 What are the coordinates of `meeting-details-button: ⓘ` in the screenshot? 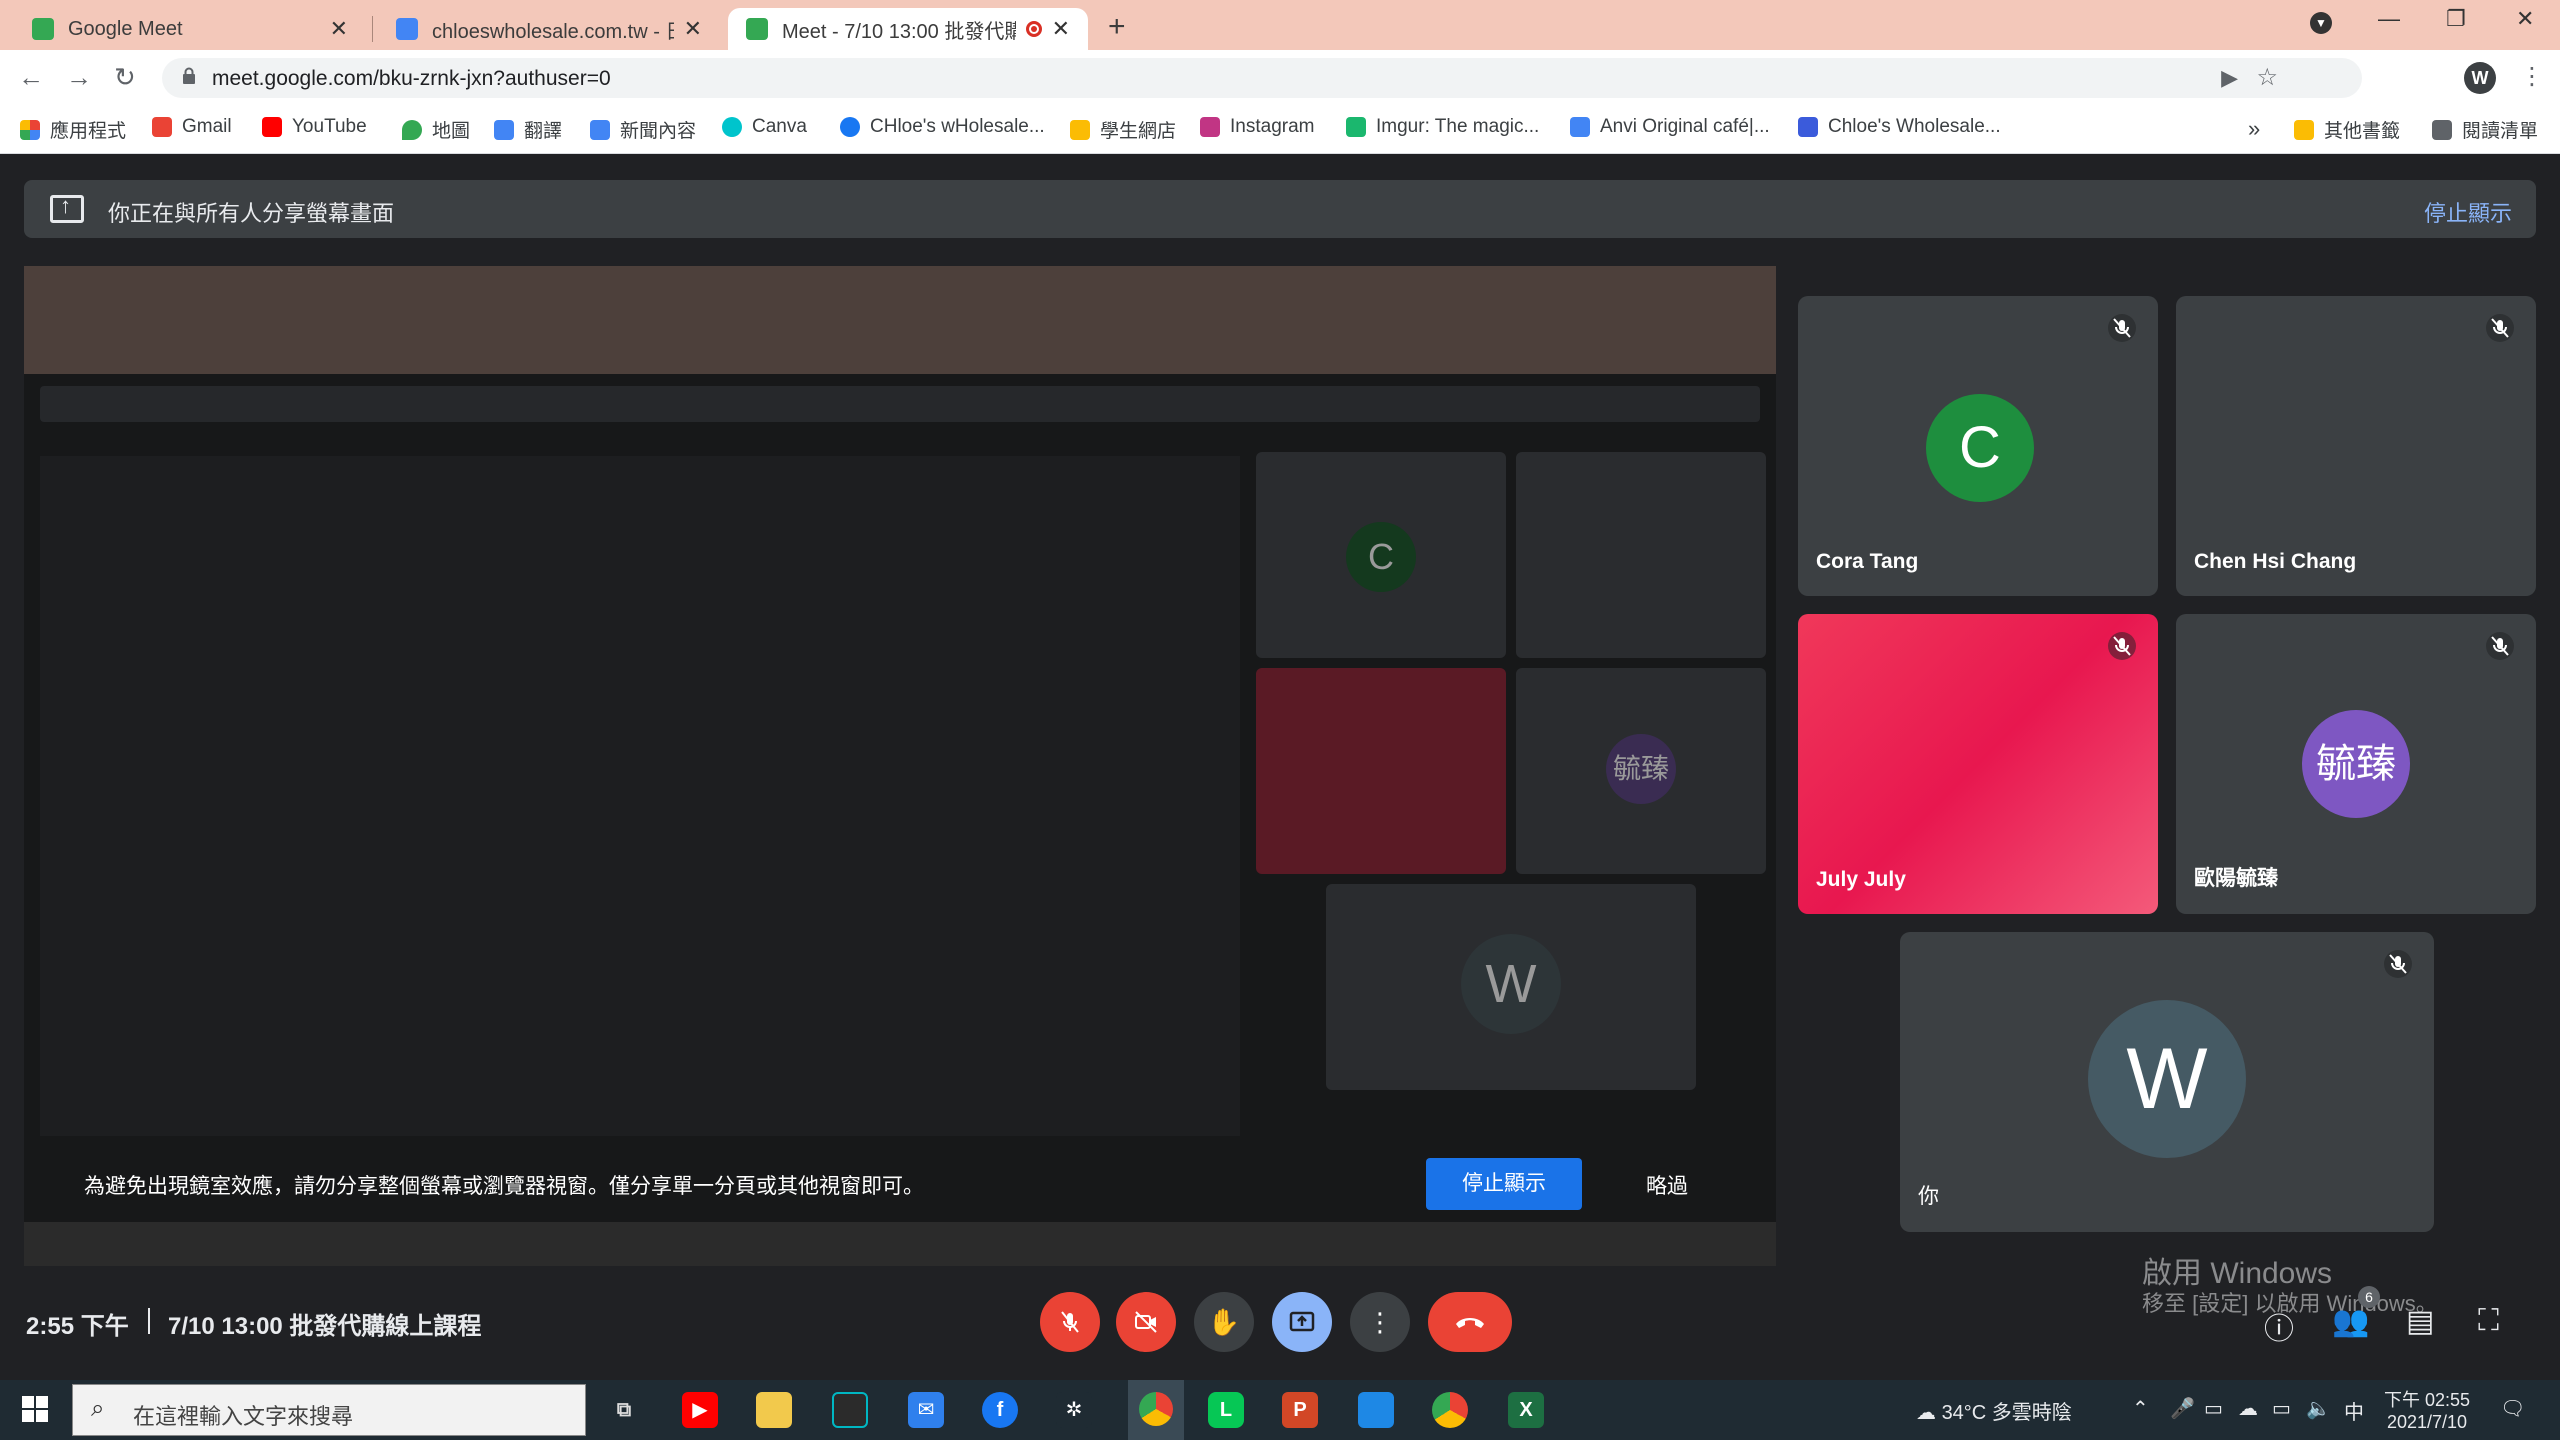 It's located at (2279, 1326).